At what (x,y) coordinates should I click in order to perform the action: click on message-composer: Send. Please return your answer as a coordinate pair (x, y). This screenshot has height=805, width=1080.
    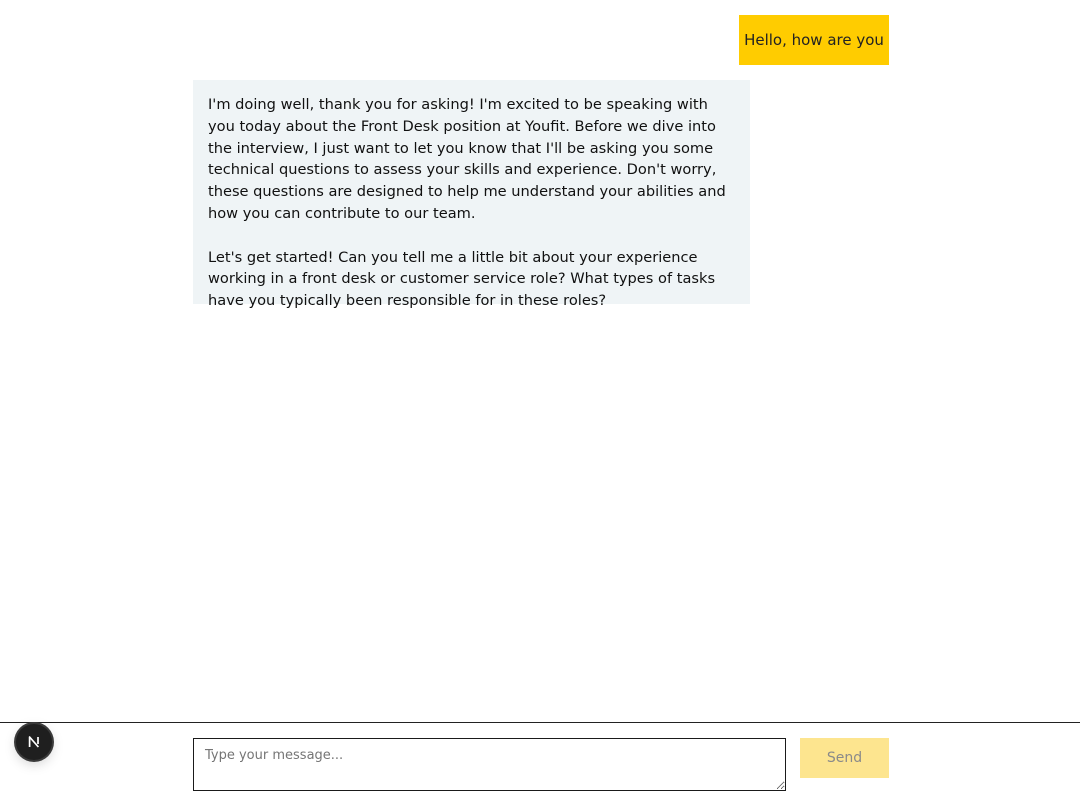
    Looking at the image, I should click on (540, 763).